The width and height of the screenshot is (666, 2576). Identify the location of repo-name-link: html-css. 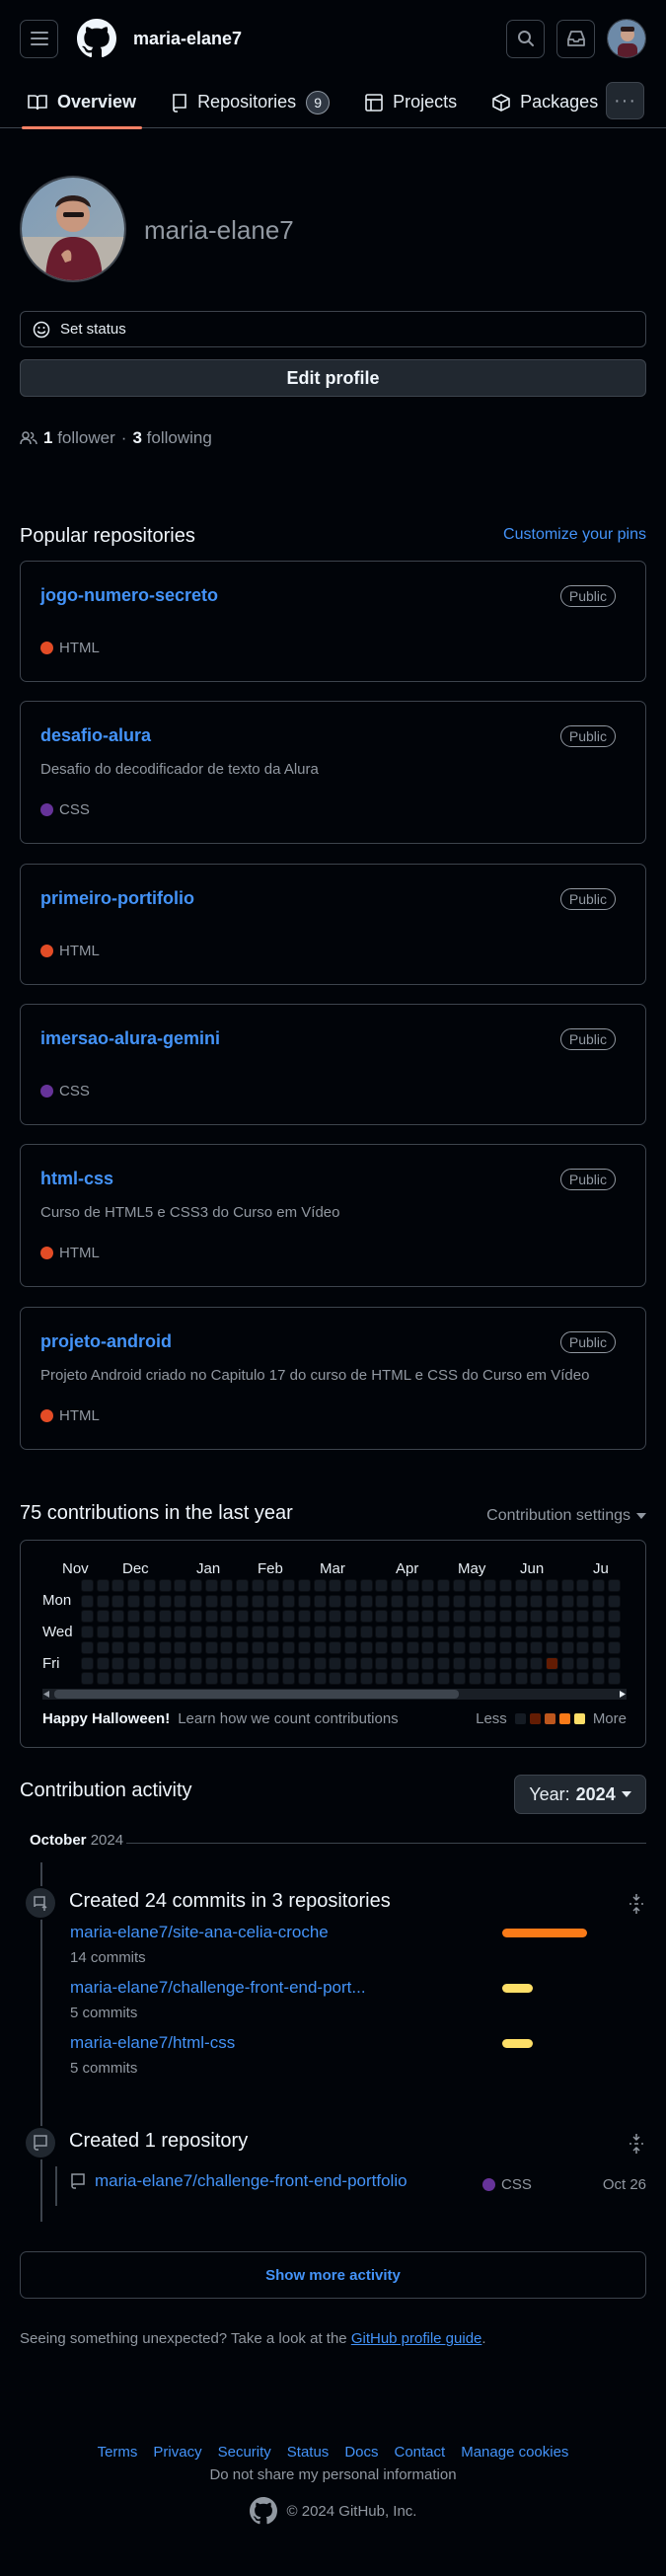
(77, 1179).